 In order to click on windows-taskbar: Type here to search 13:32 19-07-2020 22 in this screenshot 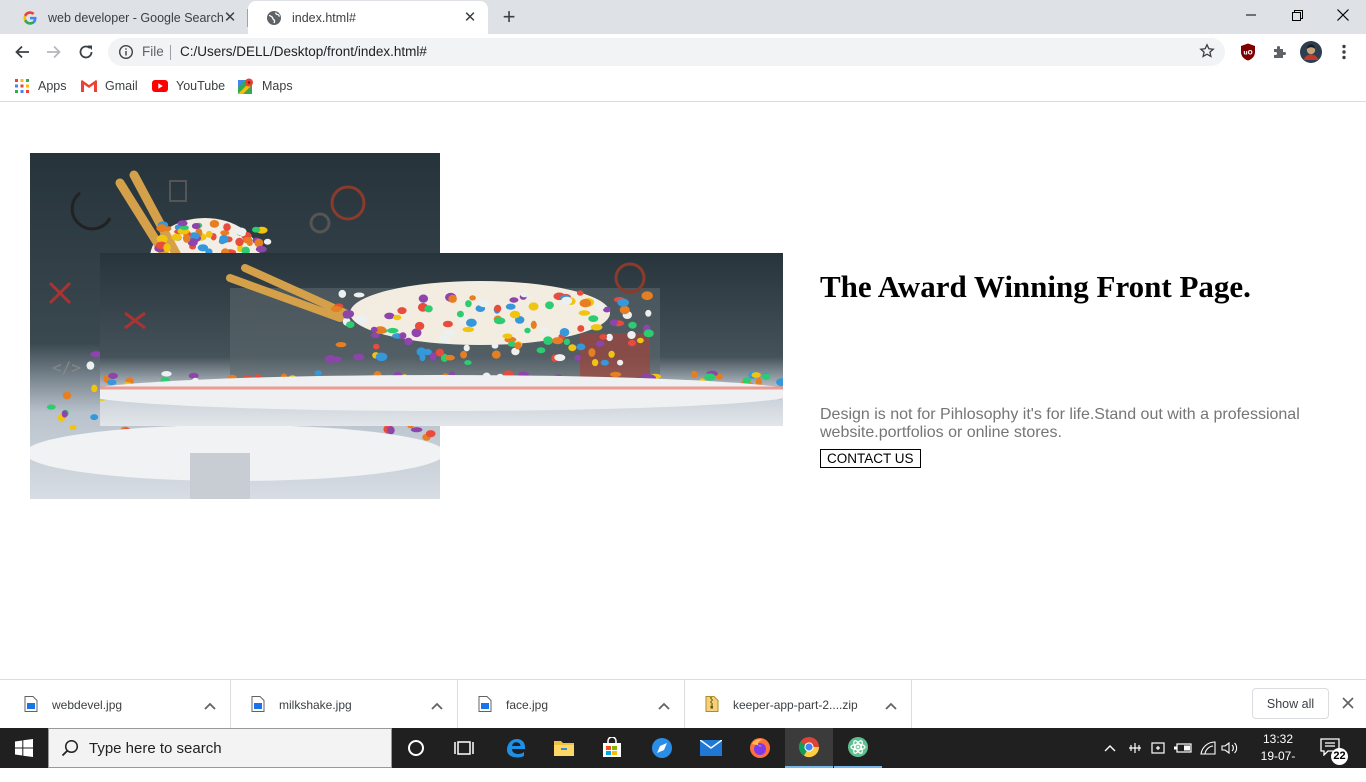, I will do `click(683, 754)`.